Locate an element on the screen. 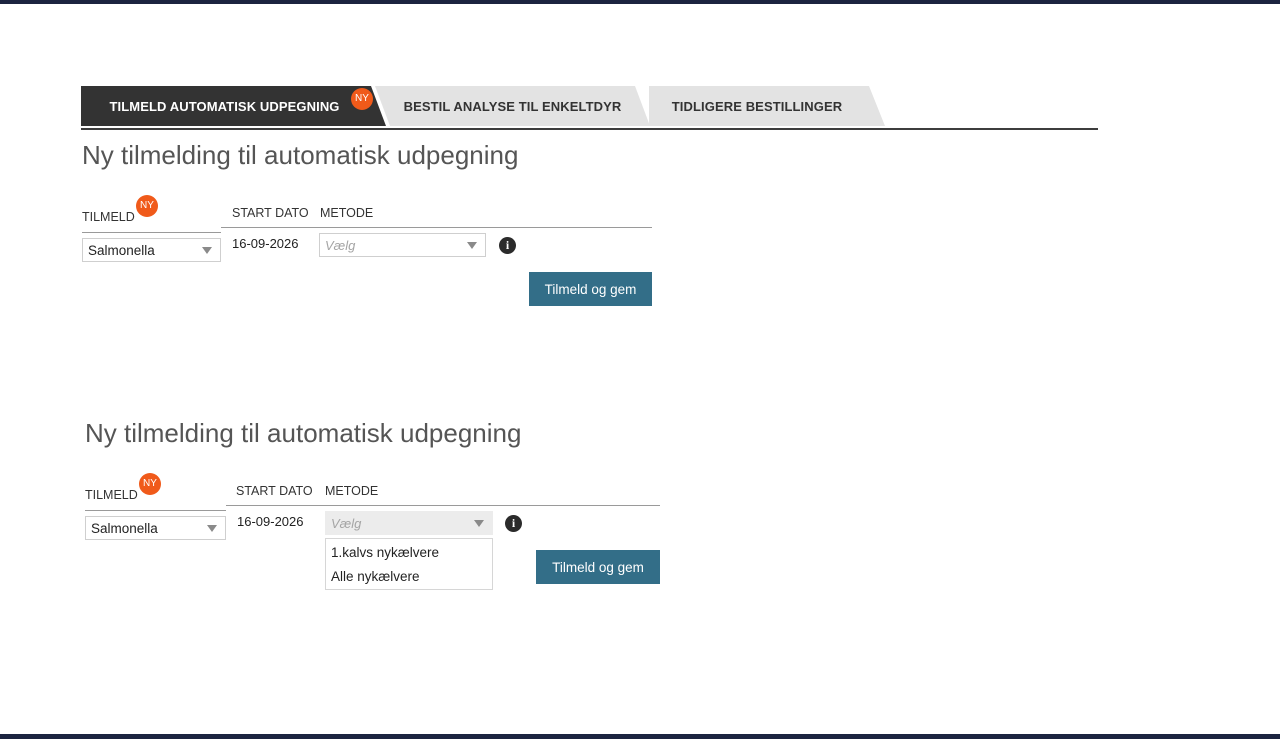 The width and height of the screenshot is (1280, 739). tab-tidligere-bestillinger: TIDLIGERE BESTILLINGER is located at coordinates (767, 106).